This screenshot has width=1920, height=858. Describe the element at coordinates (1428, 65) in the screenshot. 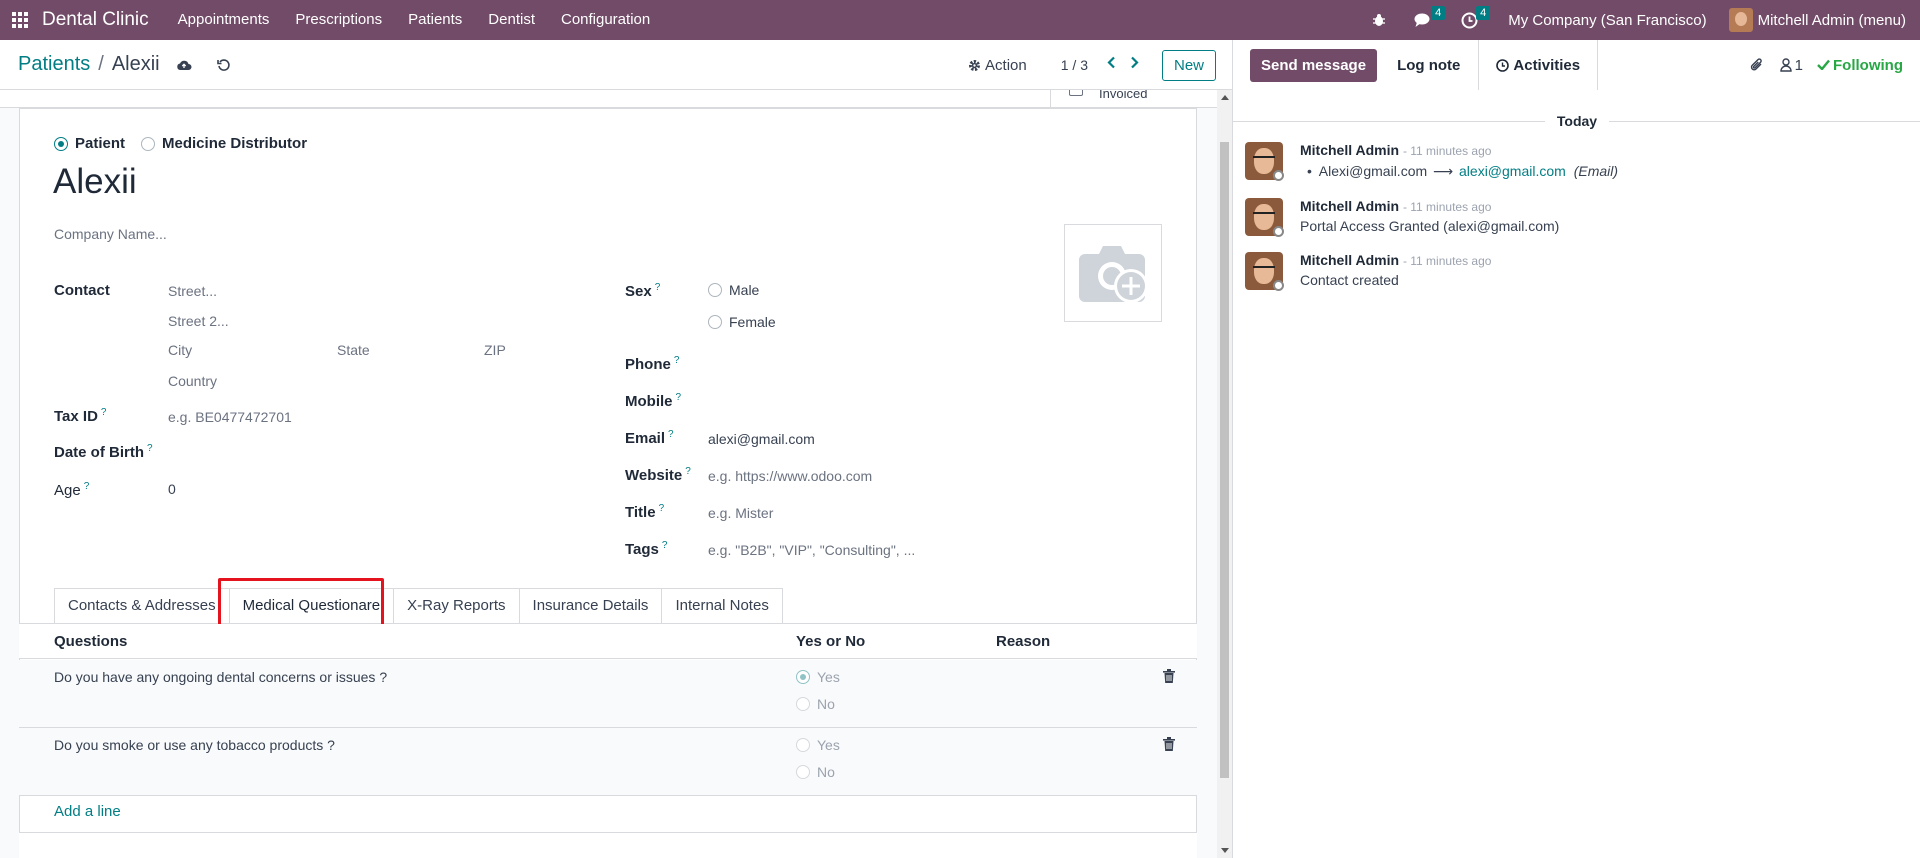

I see `log-note-button: Log note` at that location.